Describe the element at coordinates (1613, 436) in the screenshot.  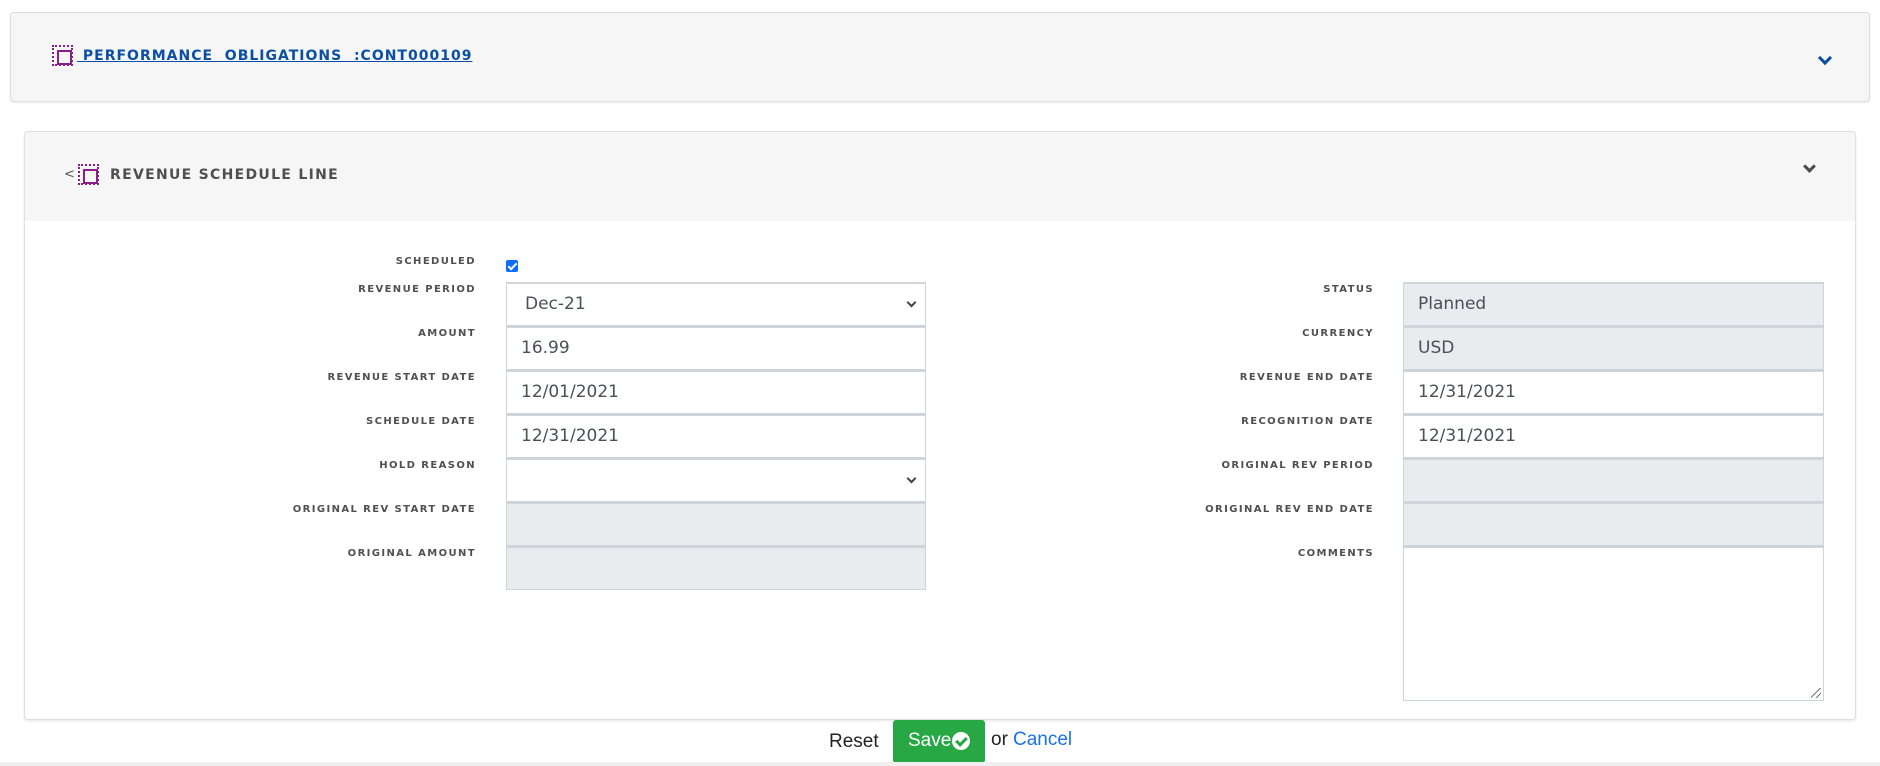
I see `recognition-date-input: 12/31/2021` at that location.